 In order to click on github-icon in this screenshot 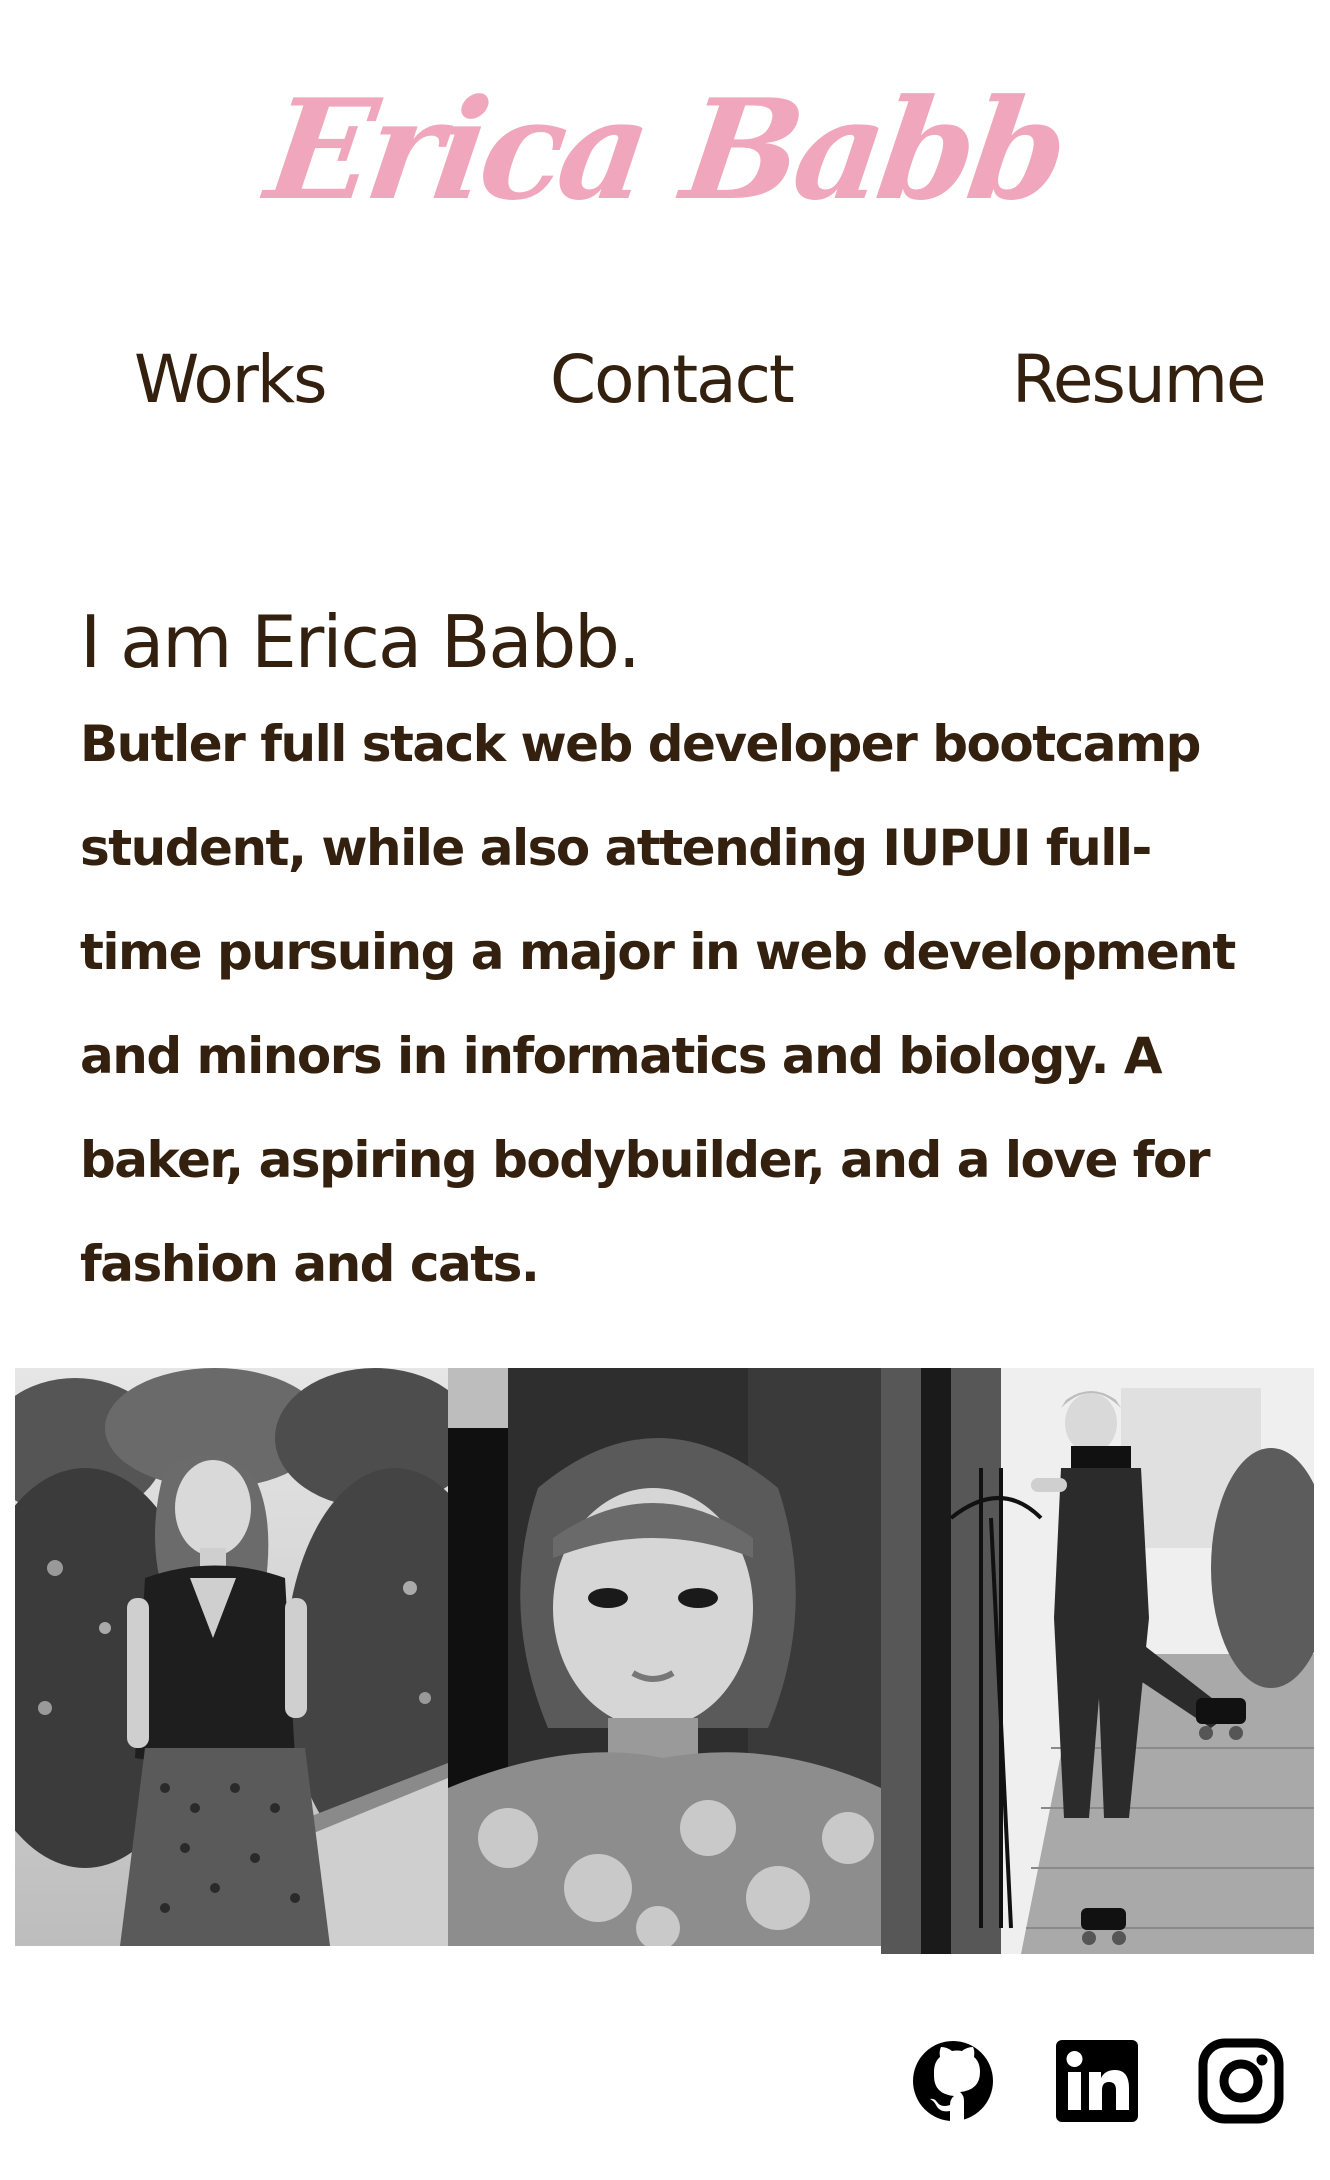, I will do `click(953, 2081)`.